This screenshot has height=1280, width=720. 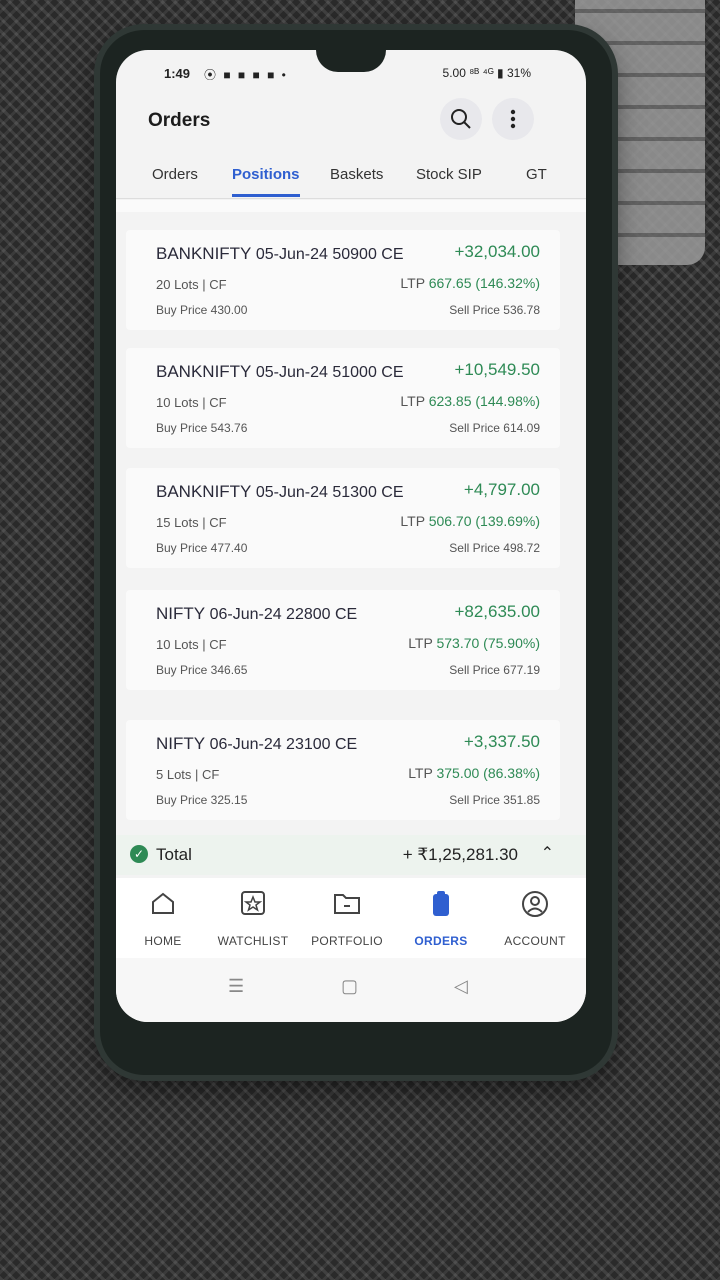 I want to click on notification-icons: ⦿ ■ ■ ■ ■ •, so click(x=246, y=75).